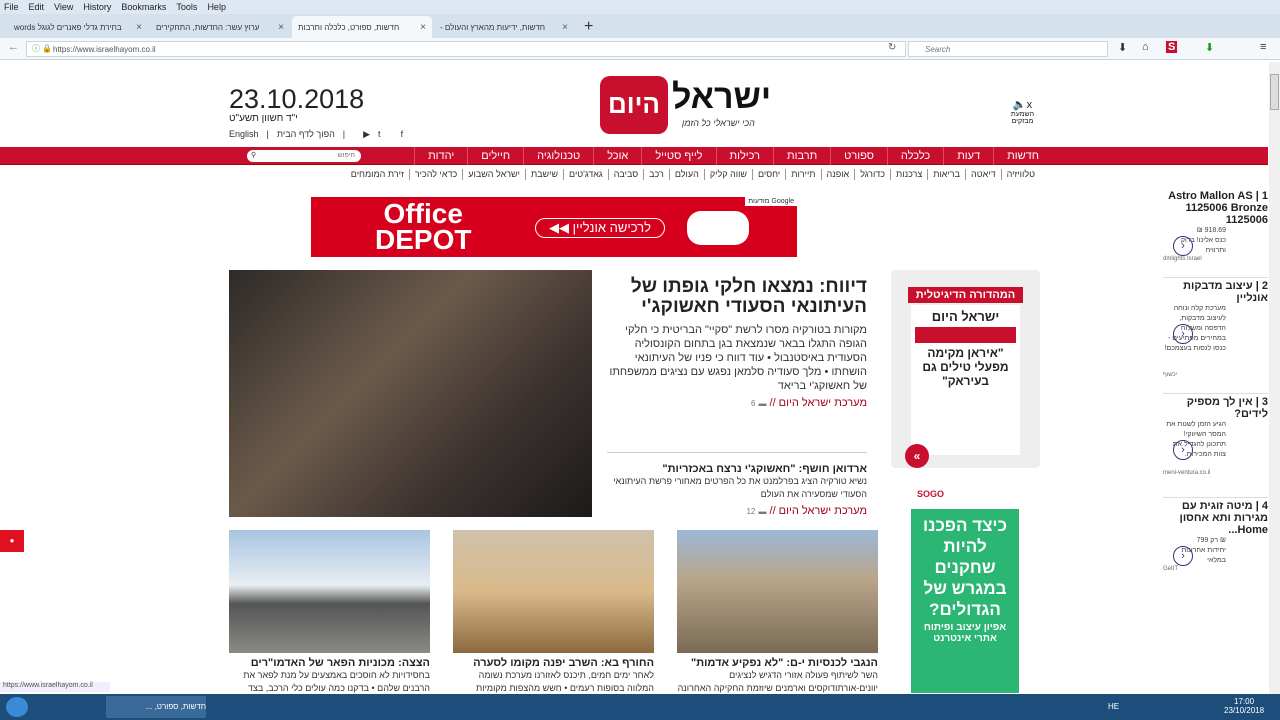 This screenshot has width=1280, height=720. I want to click on tab-4: × חדשות, ידיעות מהארץ והעולם -, so click(504, 27).